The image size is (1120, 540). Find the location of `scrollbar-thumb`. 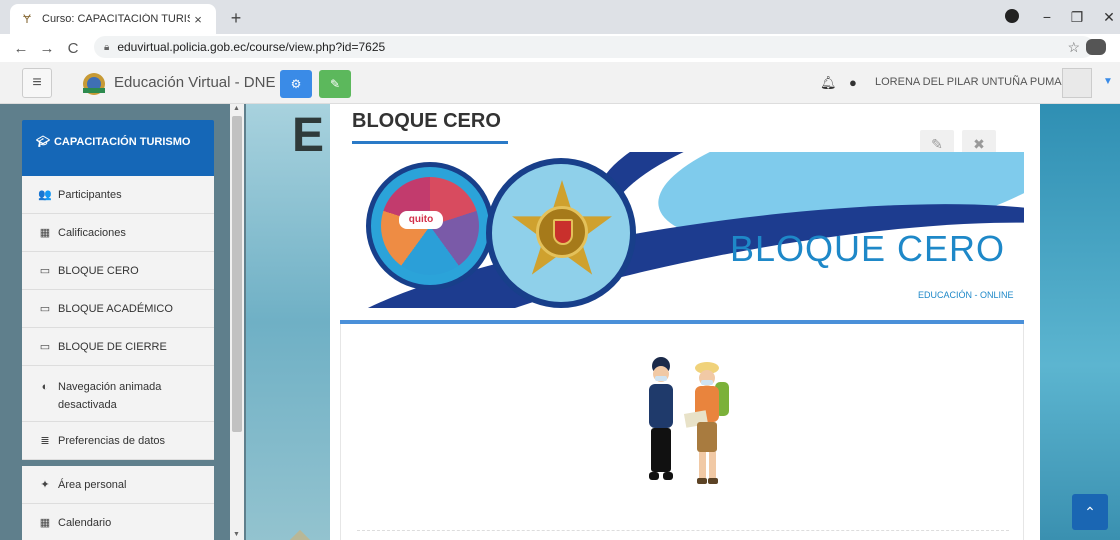

scrollbar-thumb is located at coordinates (237, 274).